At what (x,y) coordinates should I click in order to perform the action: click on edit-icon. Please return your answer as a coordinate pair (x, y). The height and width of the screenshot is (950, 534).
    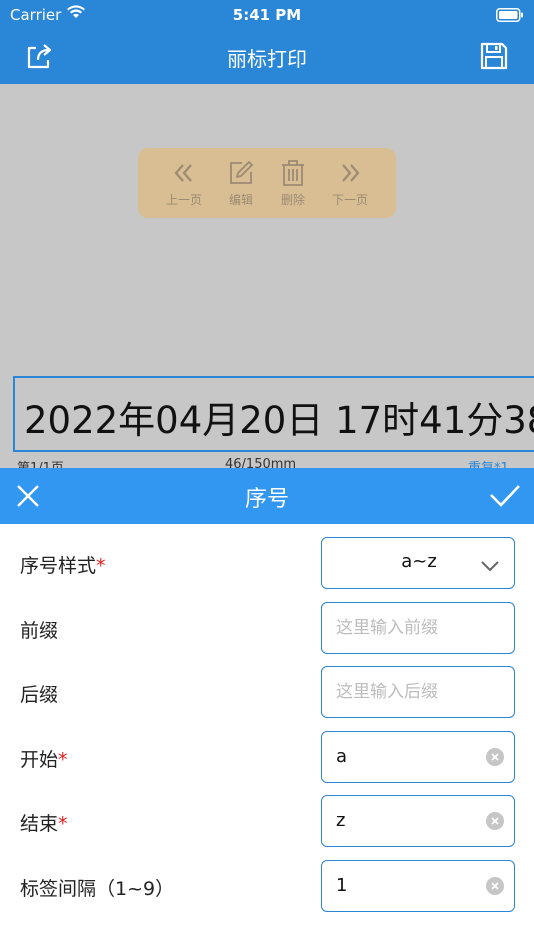
    Looking at the image, I should click on (241, 173).